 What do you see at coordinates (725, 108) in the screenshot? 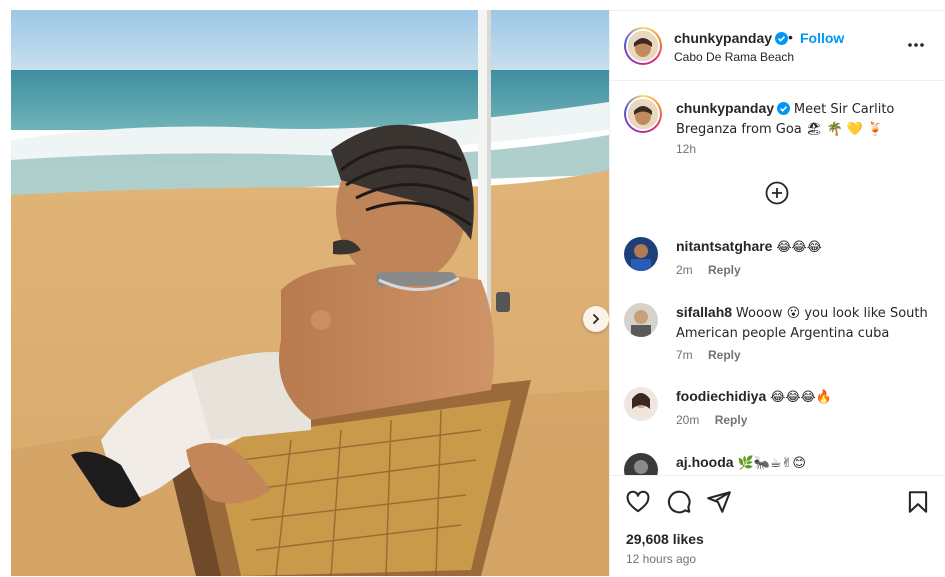
I see `caption-username: chunkypanday` at bounding box center [725, 108].